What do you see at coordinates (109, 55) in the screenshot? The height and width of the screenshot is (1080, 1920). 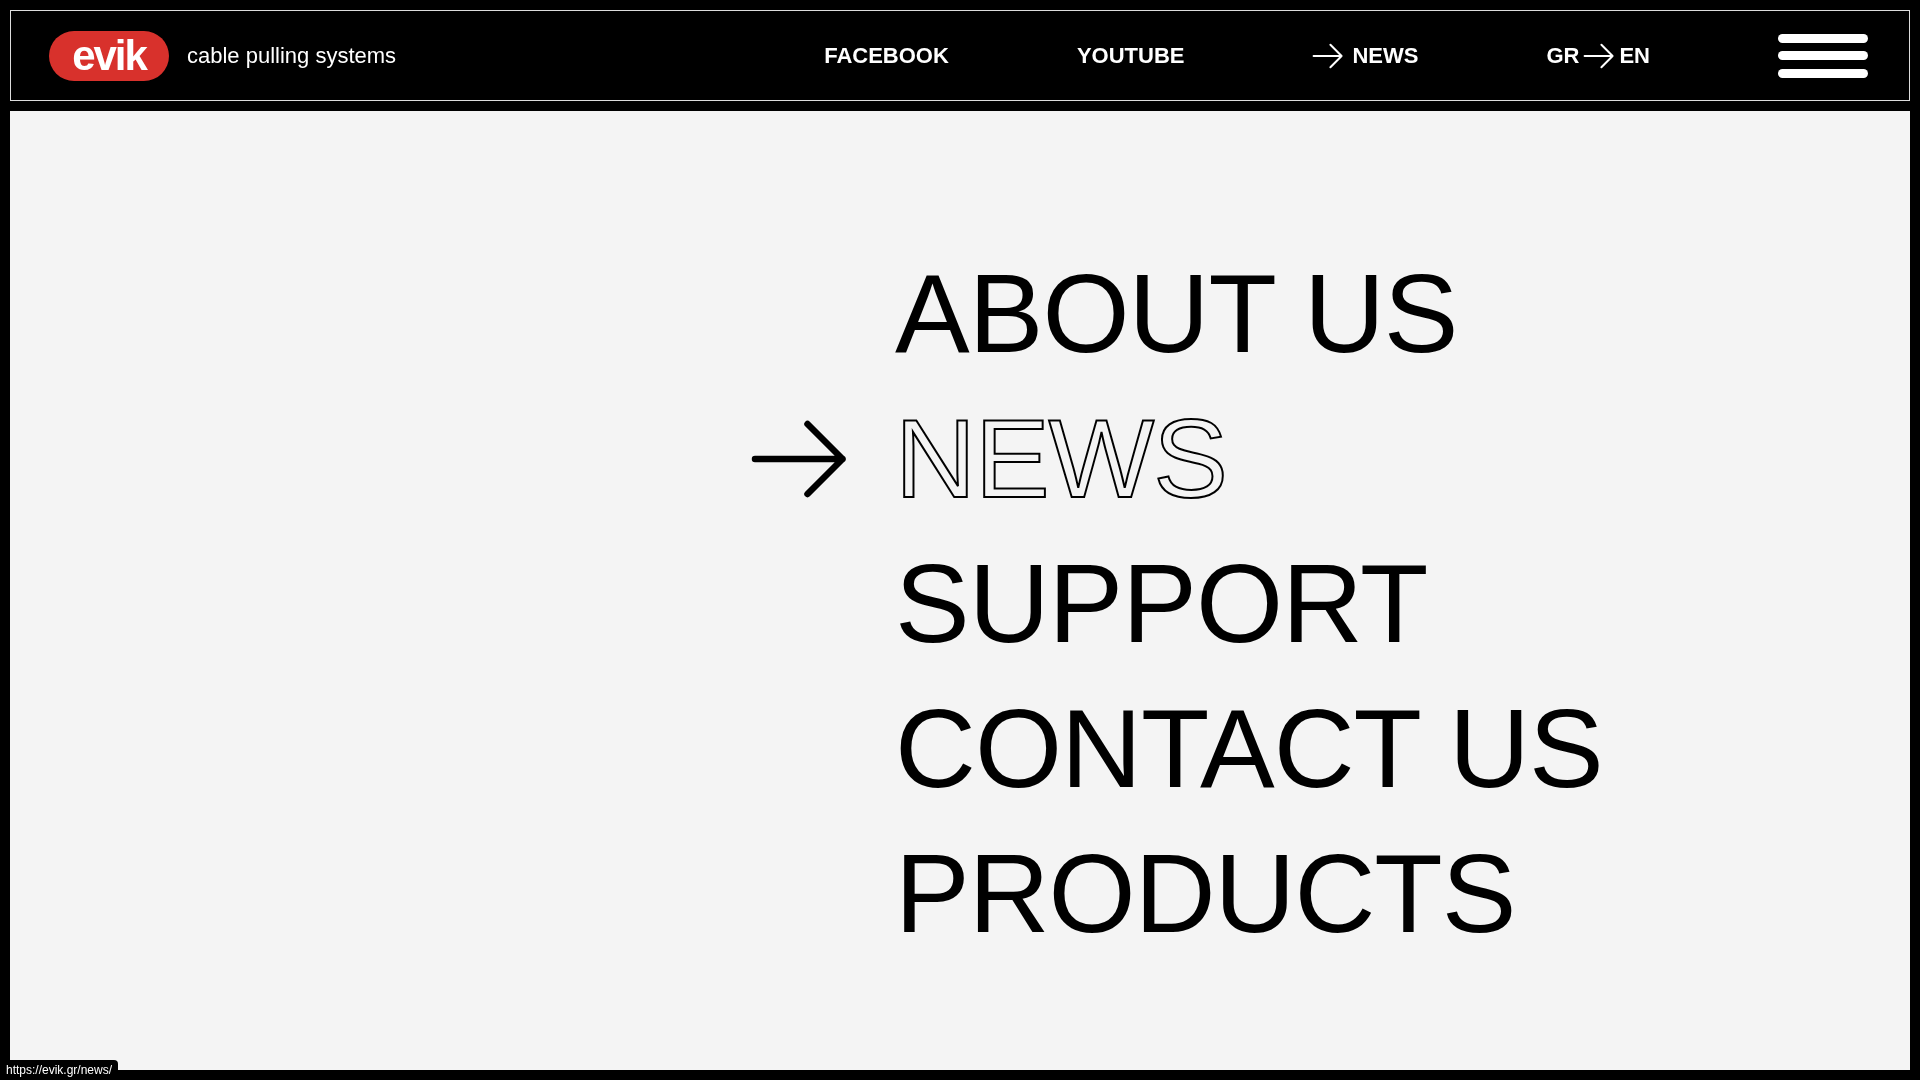 I see `logo: evik` at bounding box center [109, 55].